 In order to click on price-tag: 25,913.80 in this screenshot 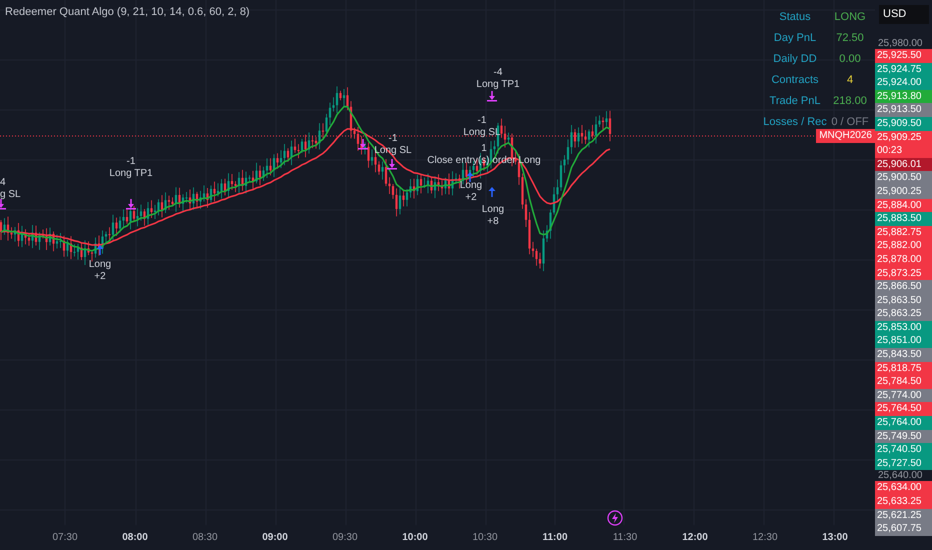, I will do `click(903, 97)`.